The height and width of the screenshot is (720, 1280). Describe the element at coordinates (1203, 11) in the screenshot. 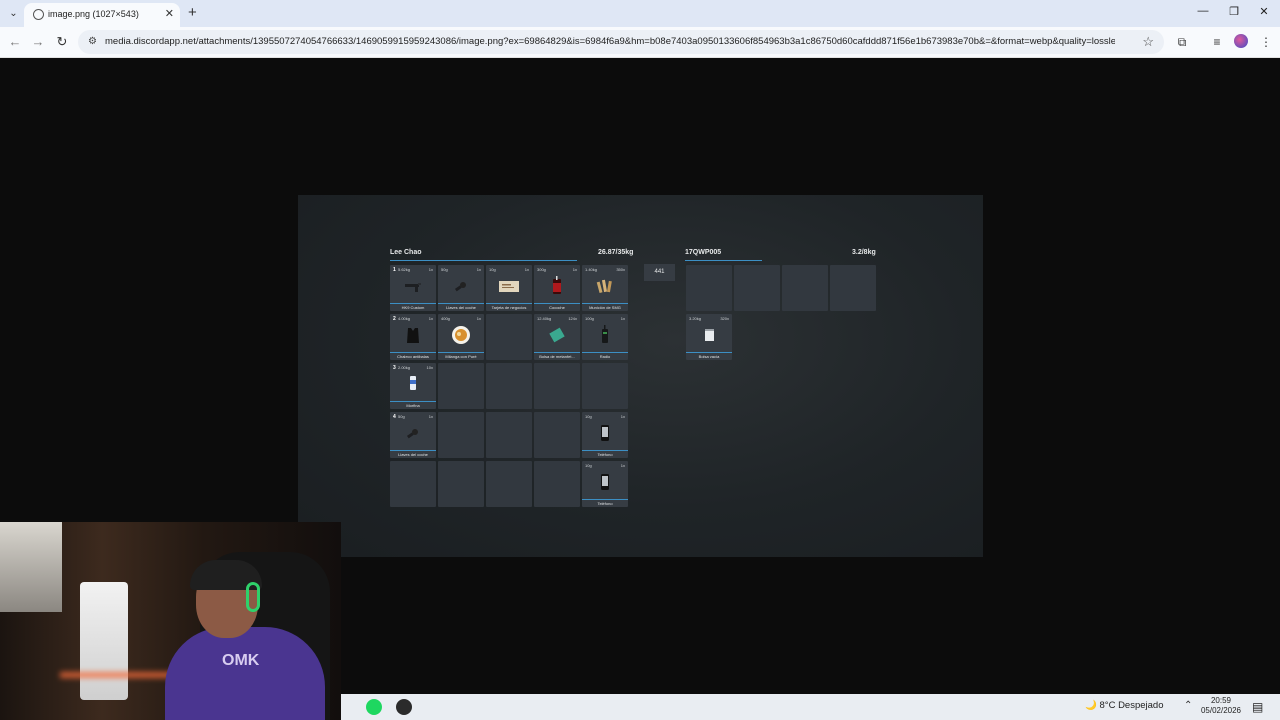

I see `minimize-button: —` at that location.